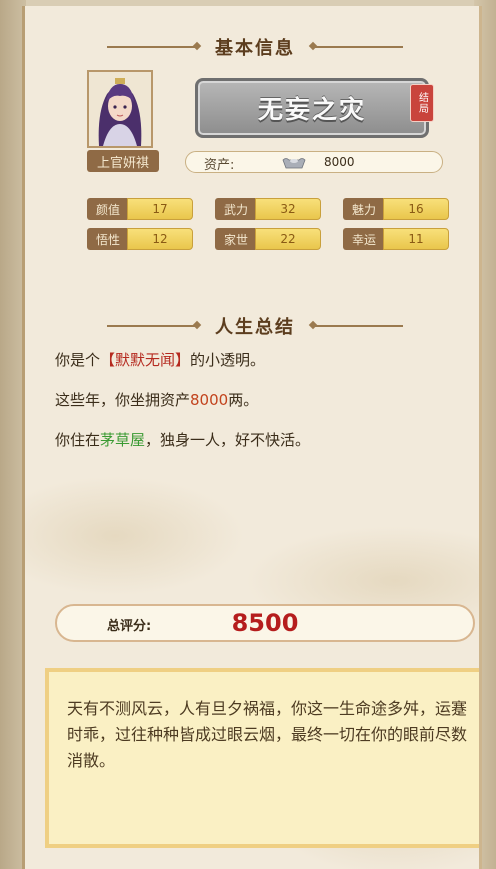 The image size is (496, 869). Describe the element at coordinates (78, 440) in the screenshot. I see `summary-text: 你住在` at that location.